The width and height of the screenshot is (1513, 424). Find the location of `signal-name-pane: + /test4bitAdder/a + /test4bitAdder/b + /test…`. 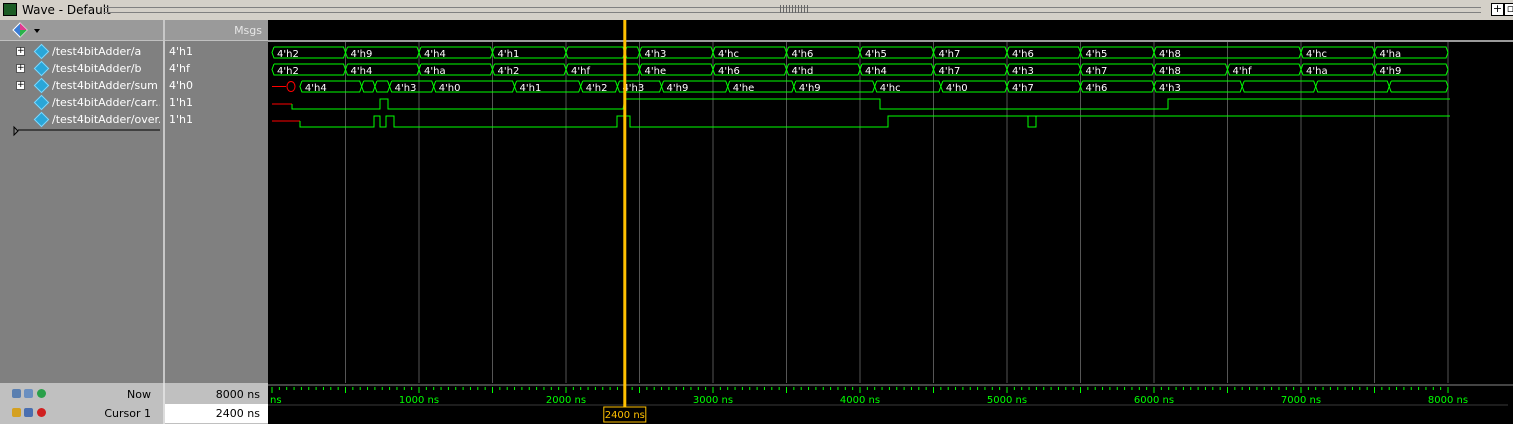

signal-name-pane: + /test4bitAdder/a + /test4bitAdder/b + /test… is located at coordinates (81, 222).